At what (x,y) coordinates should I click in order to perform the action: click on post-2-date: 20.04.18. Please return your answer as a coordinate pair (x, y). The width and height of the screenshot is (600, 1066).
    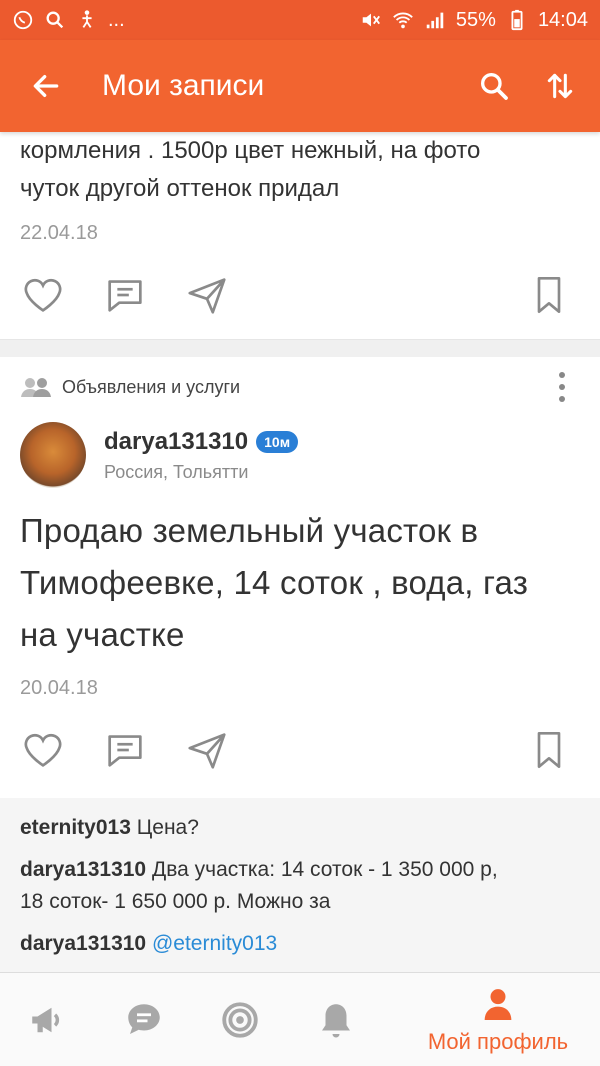
    Looking at the image, I should click on (59, 688).